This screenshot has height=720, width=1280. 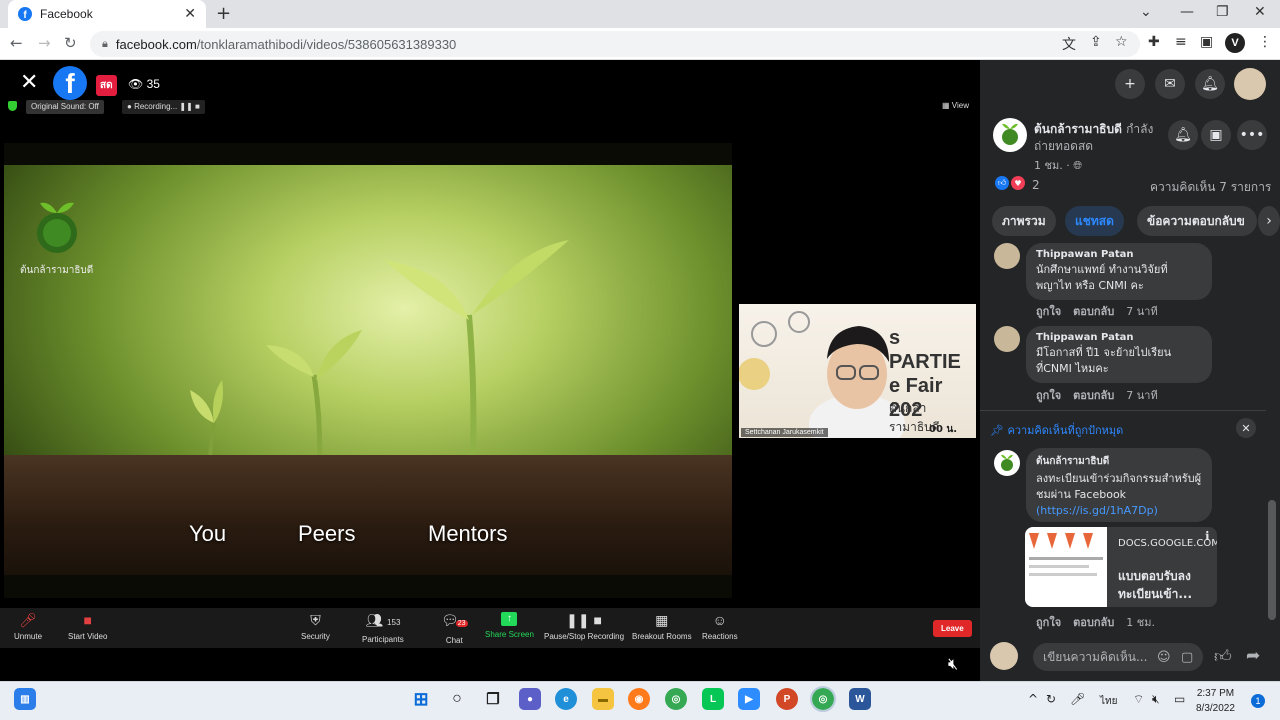 What do you see at coordinates (1078, 129) in the screenshot?
I see `page-name: ต้นกล้ารามาธิบดี` at bounding box center [1078, 129].